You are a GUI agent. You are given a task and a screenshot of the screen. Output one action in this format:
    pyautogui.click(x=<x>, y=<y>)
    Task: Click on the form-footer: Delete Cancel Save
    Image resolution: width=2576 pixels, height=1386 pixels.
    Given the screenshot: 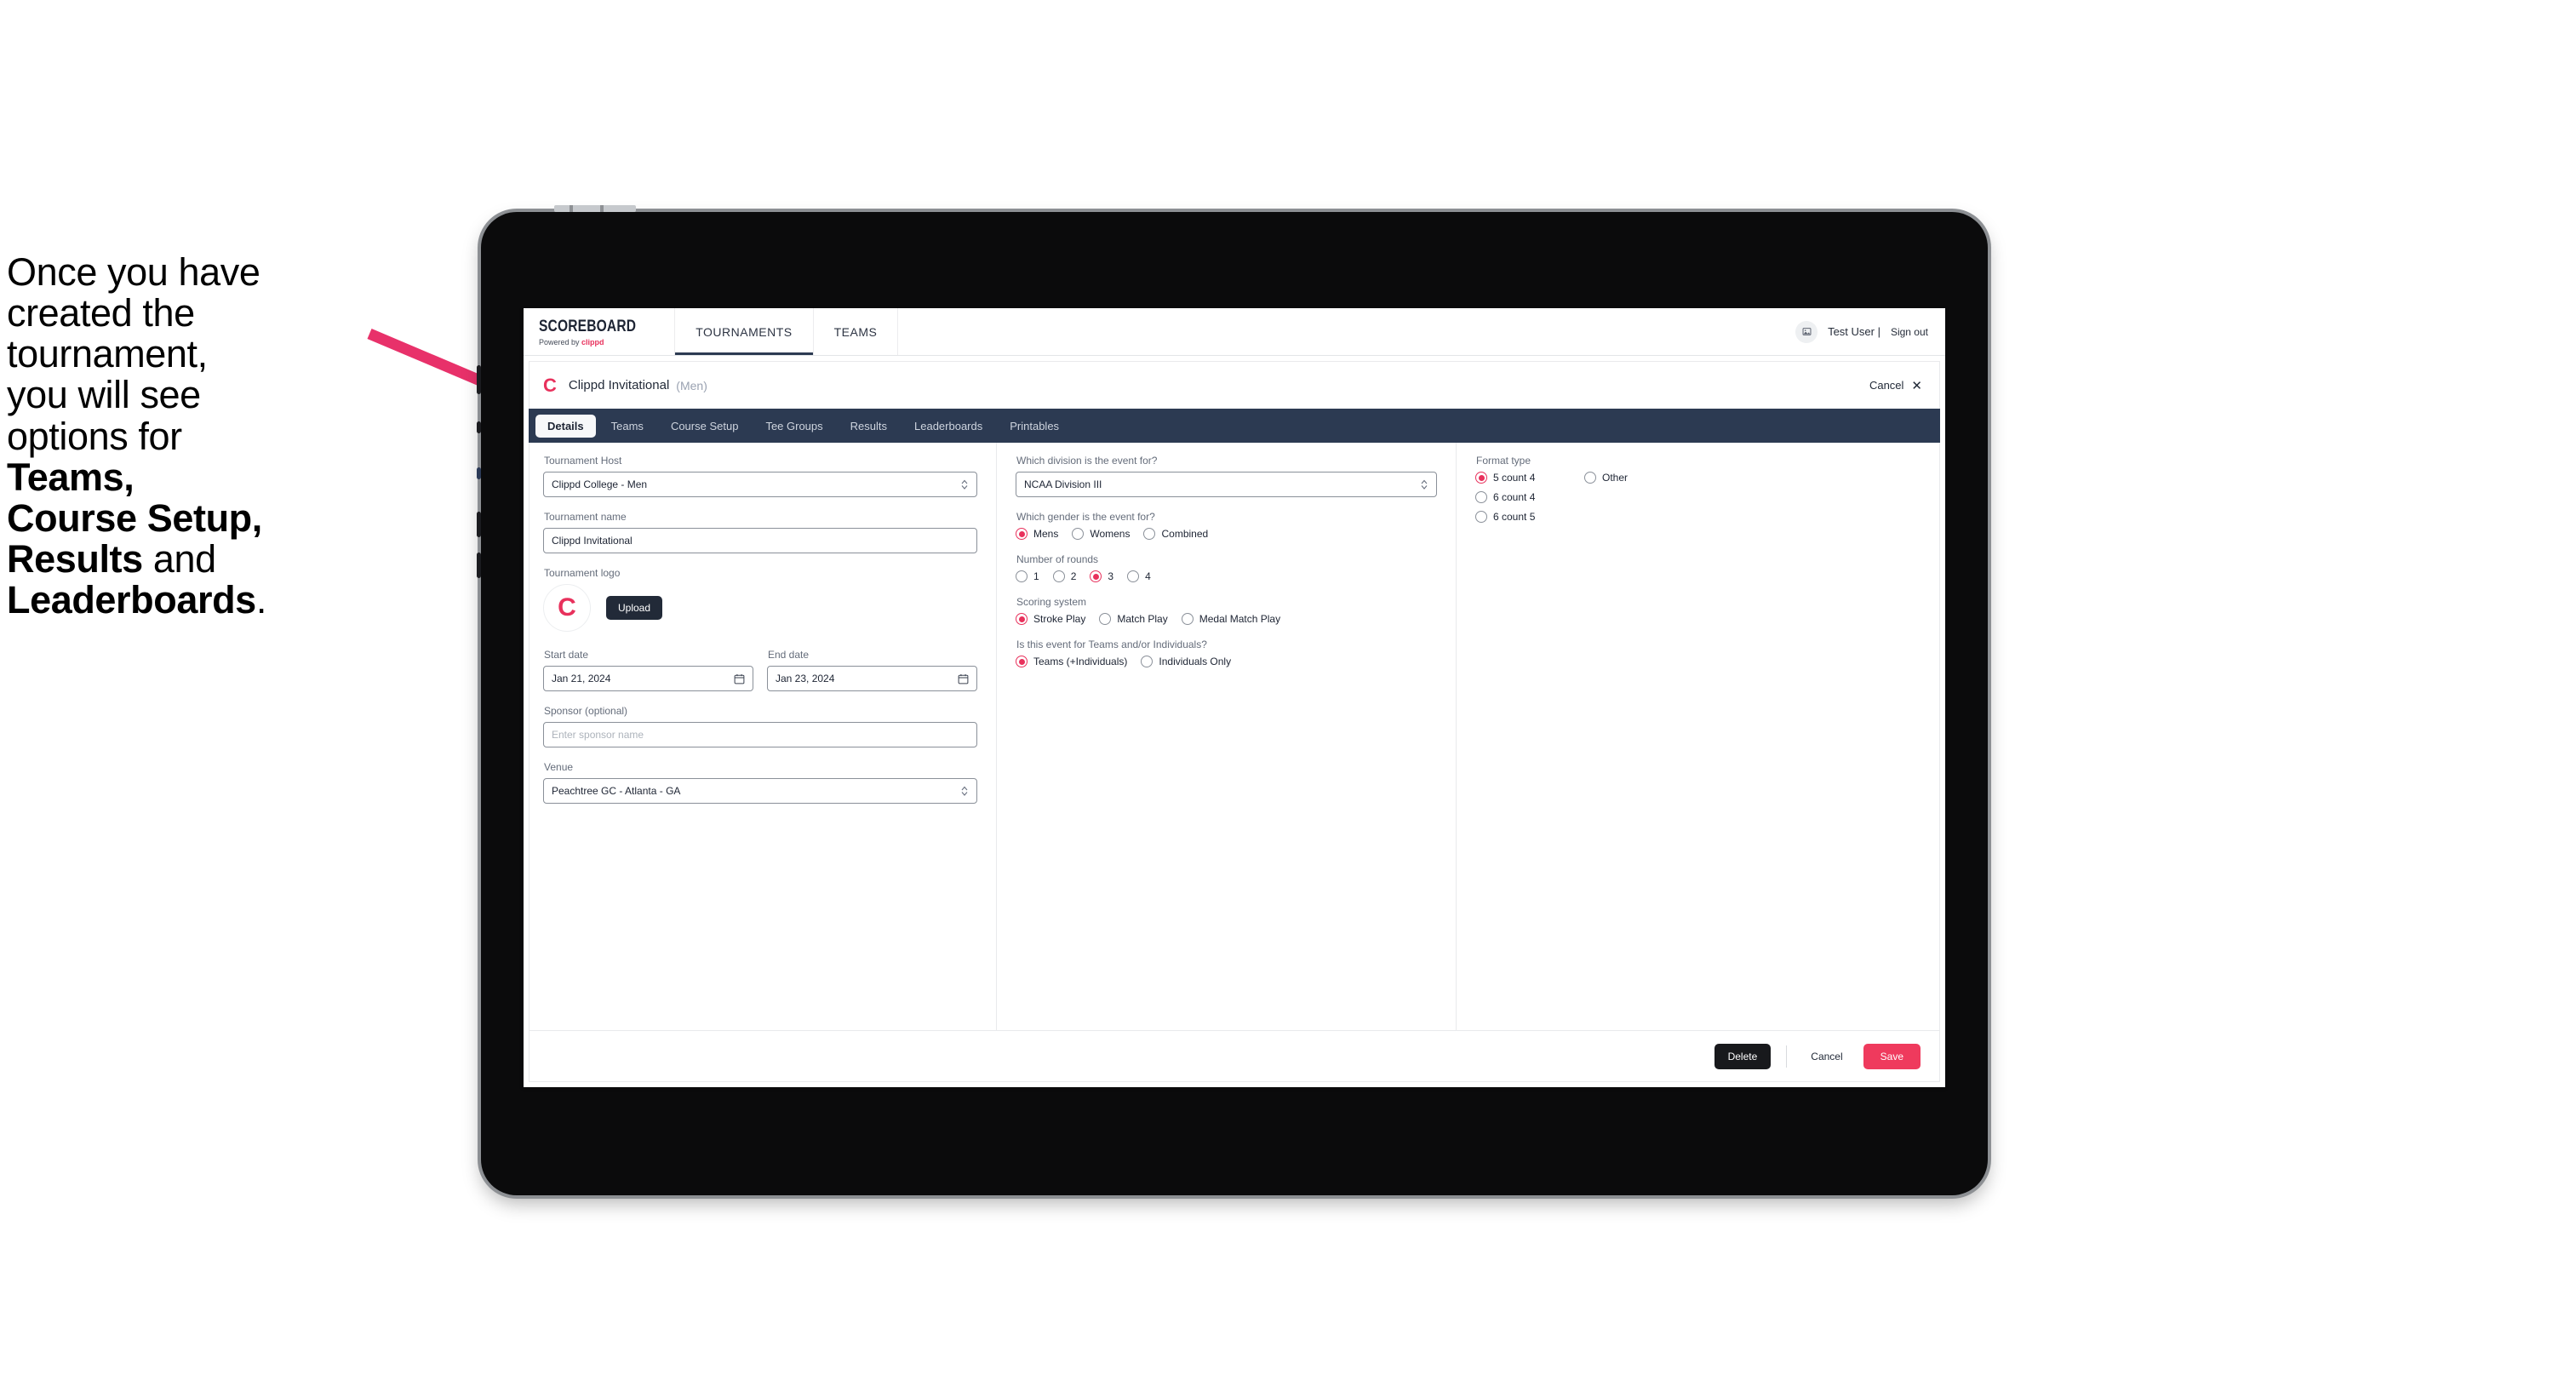 What is the action you would take?
    pyautogui.click(x=1234, y=1056)
    